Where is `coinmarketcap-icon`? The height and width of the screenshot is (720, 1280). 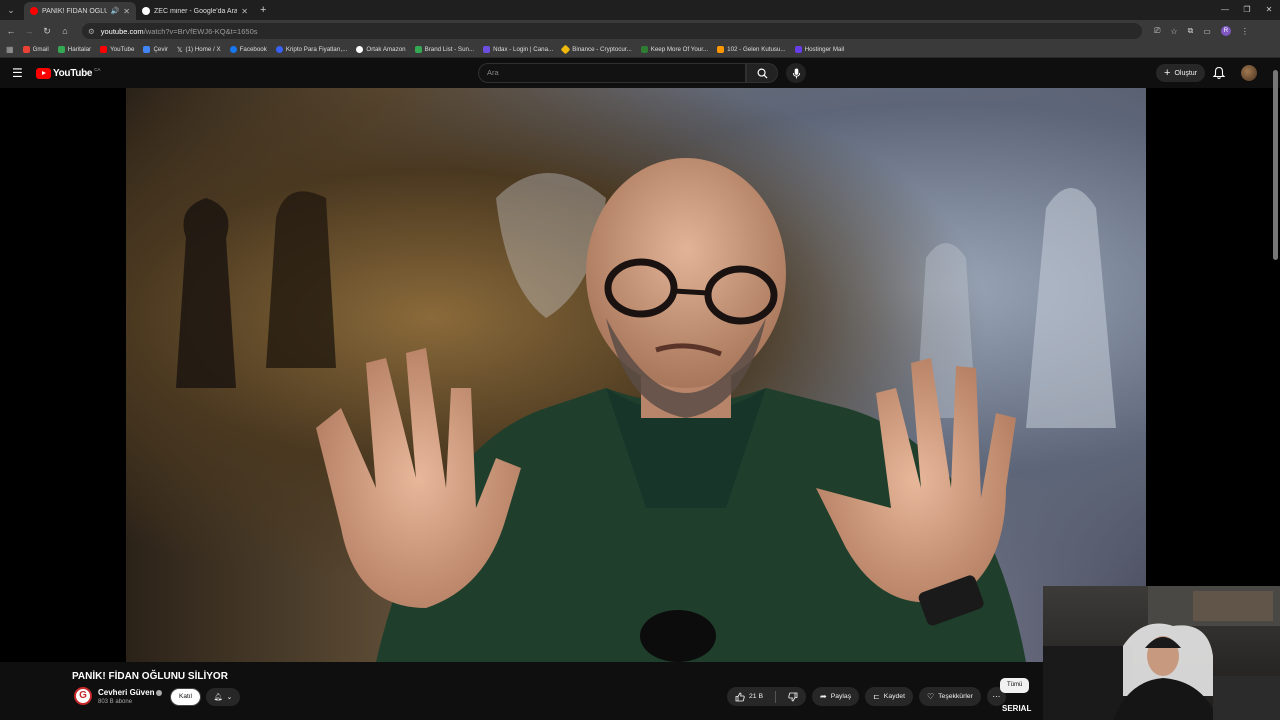
coinmarketcap-icon is located at coordinates (279, 49).